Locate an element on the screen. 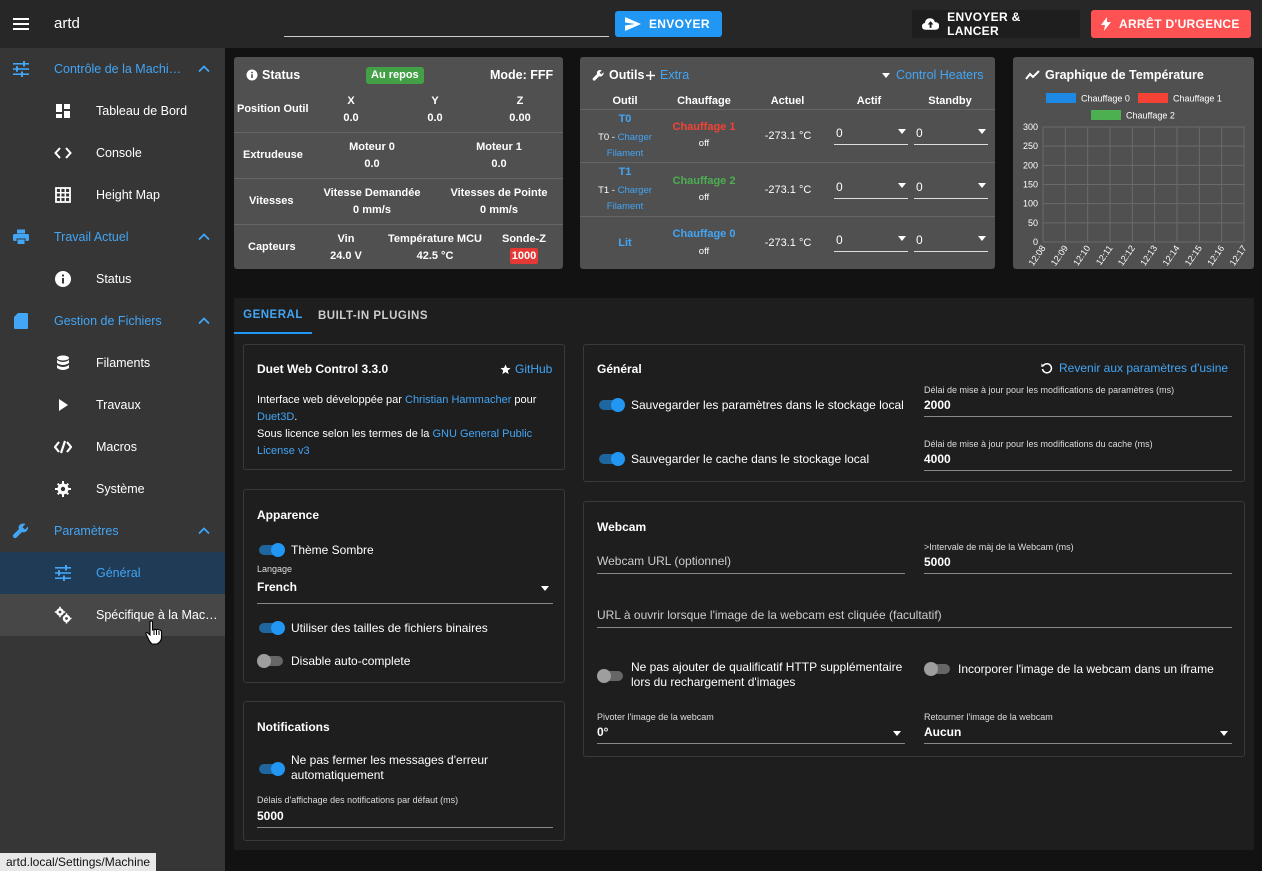  sidebar-item-console: Console is located at coordinates (112, 153).